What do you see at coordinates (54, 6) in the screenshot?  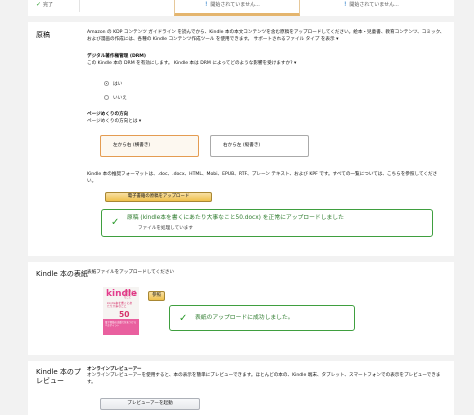 I see `status-done: ✓ 完了` at bounding box center [54, 6].